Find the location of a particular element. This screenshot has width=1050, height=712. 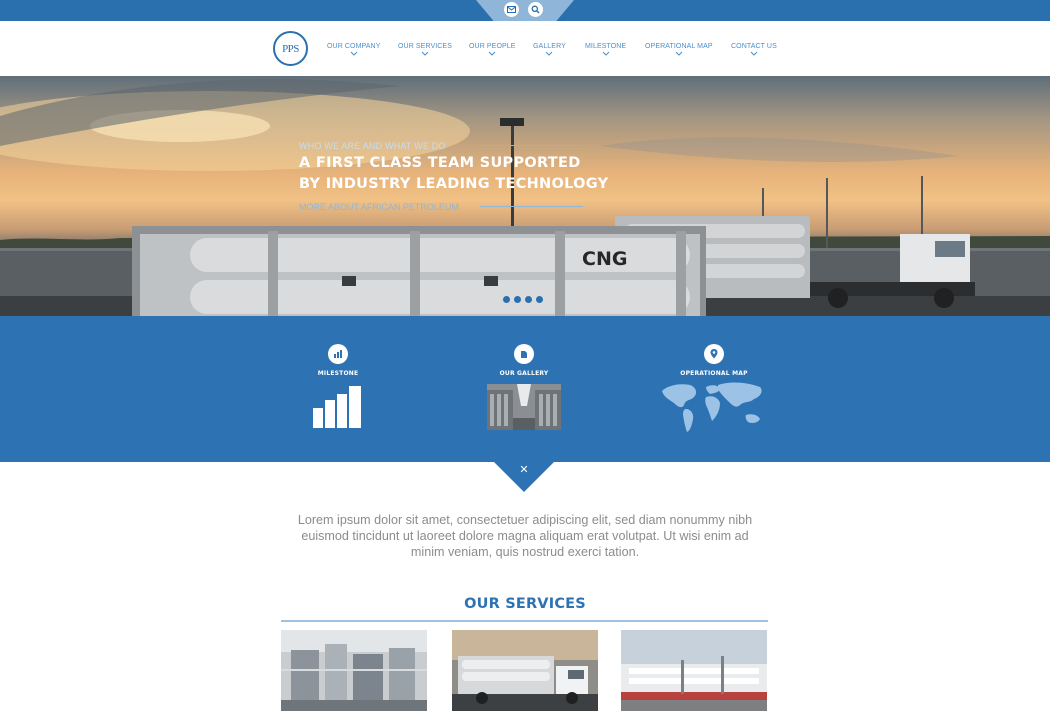

service-thumbnail-truck is located at coordinates (525, 670).